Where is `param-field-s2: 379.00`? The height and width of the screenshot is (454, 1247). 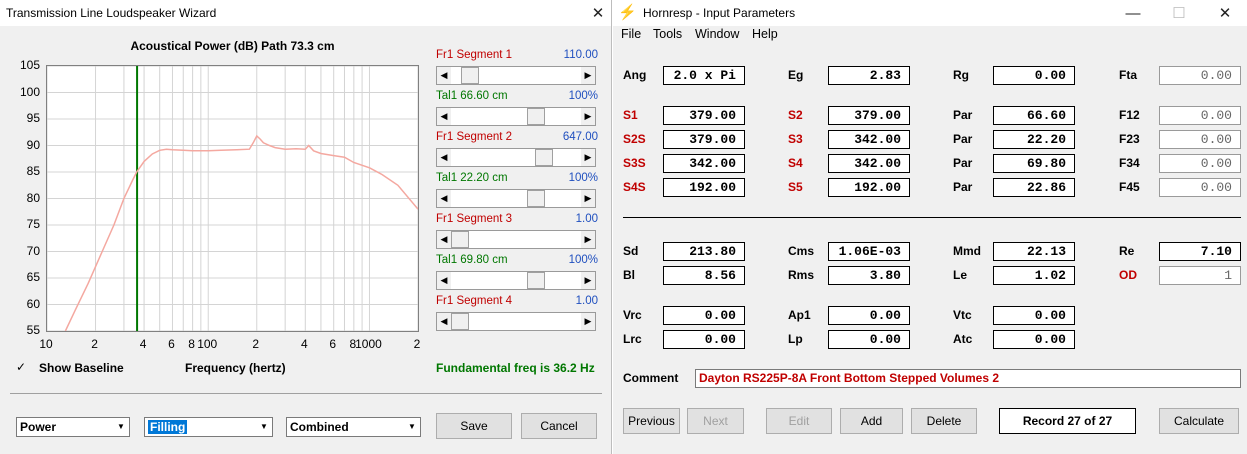
param-field-s2: 379.00 is located at coordinates (869, 115).